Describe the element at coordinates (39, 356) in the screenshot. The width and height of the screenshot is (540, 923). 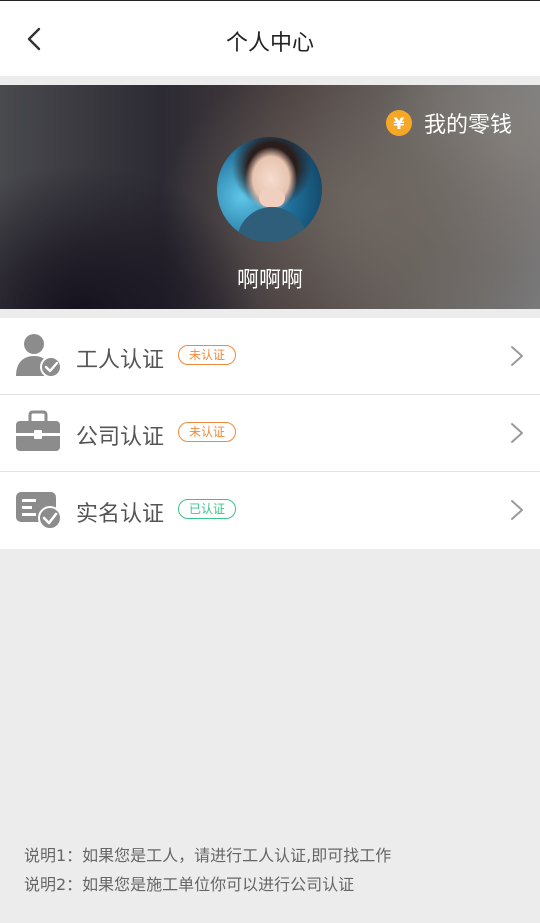
I see `worker-verify-icon` at that location.